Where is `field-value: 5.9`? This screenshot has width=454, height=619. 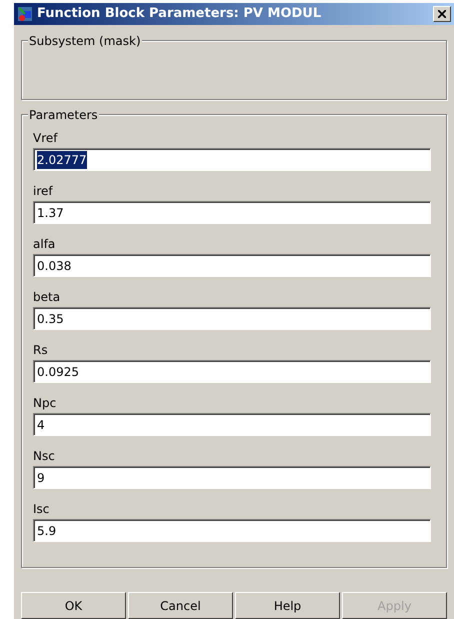
field-value: 5.9 is located at coordinates (46, 531).